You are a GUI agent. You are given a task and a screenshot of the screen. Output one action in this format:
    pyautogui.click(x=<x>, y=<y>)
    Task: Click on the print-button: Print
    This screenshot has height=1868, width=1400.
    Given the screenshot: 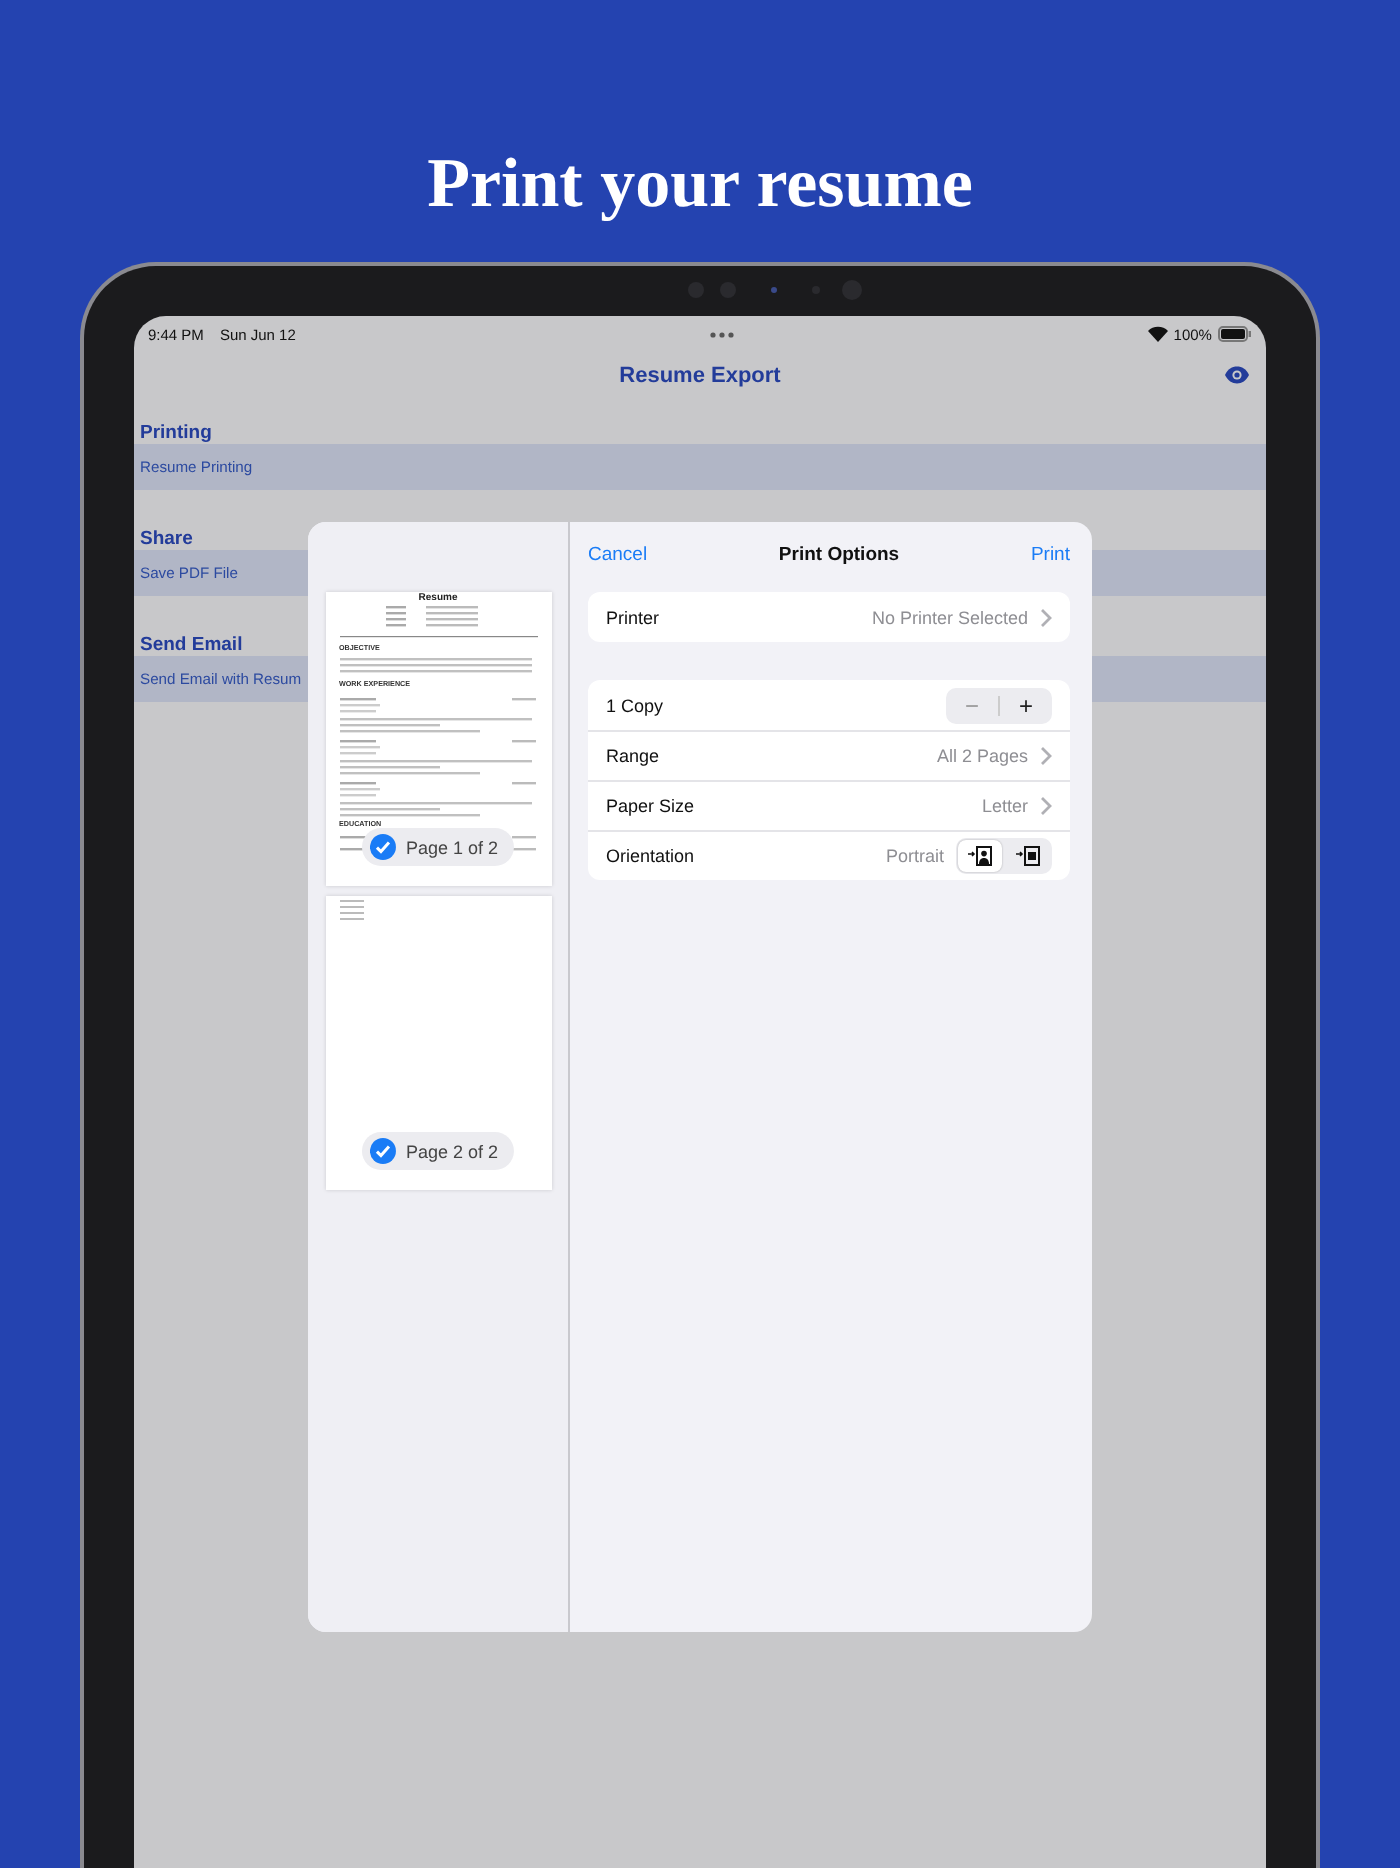 What is the action you would take?
    pyautogui.click(x=1050, y=554)
    